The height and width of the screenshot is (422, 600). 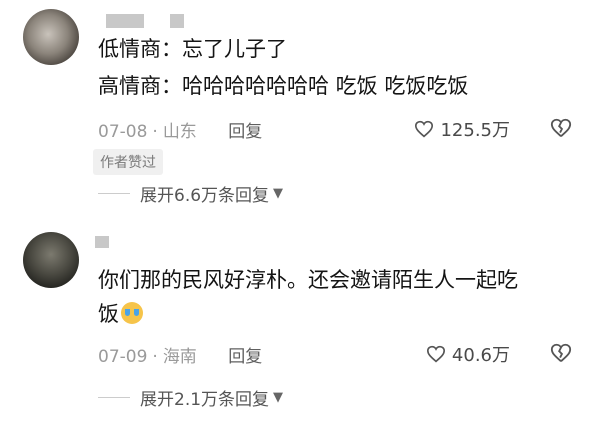 I want to click on comment-date: 07-08, so click(x=123, y=132).